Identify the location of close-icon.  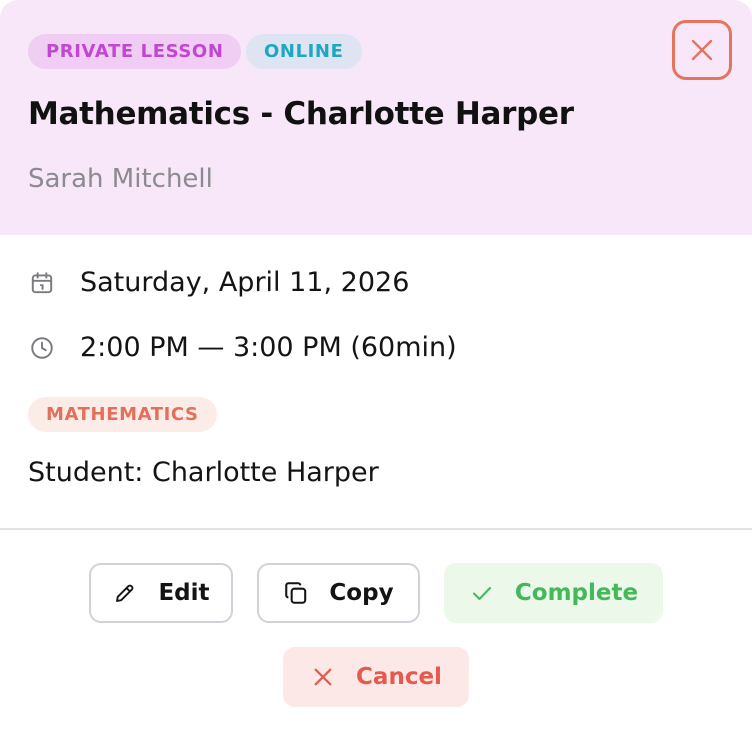
(702, 50).